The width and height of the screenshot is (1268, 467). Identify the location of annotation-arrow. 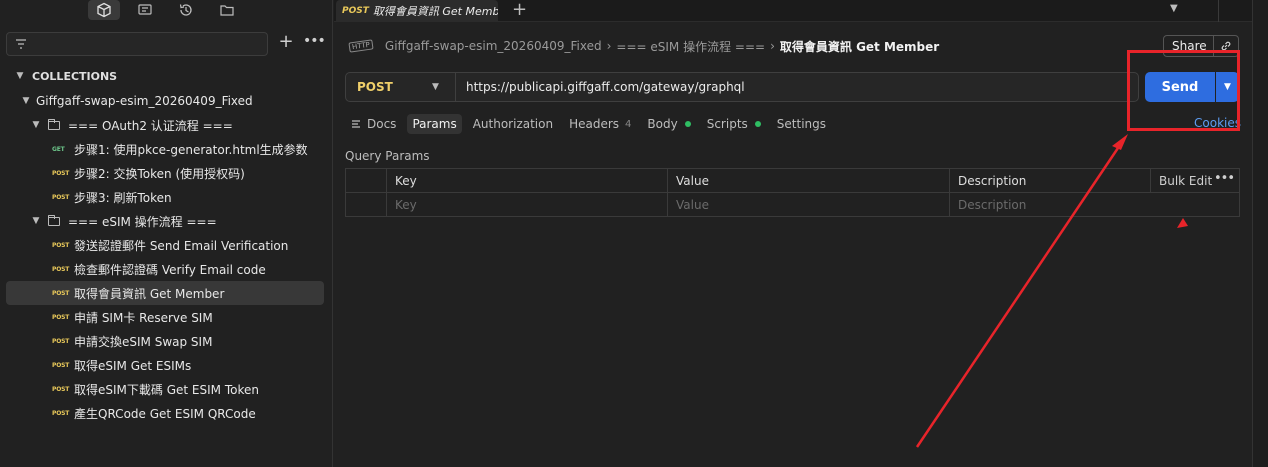
(1051, 291).